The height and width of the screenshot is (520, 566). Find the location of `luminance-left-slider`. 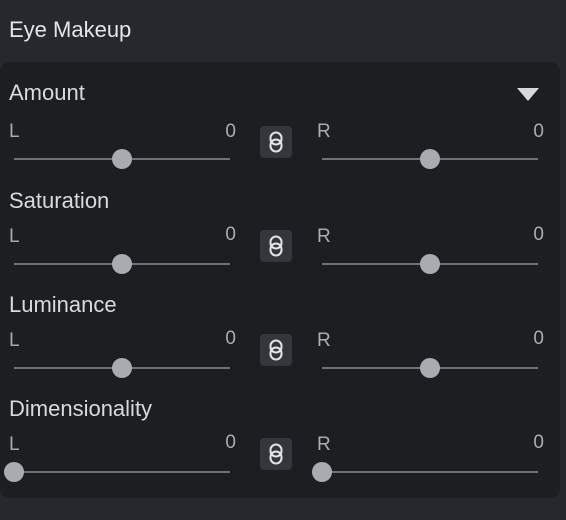

luminance-left-slider is located at coordinates (122, 368).